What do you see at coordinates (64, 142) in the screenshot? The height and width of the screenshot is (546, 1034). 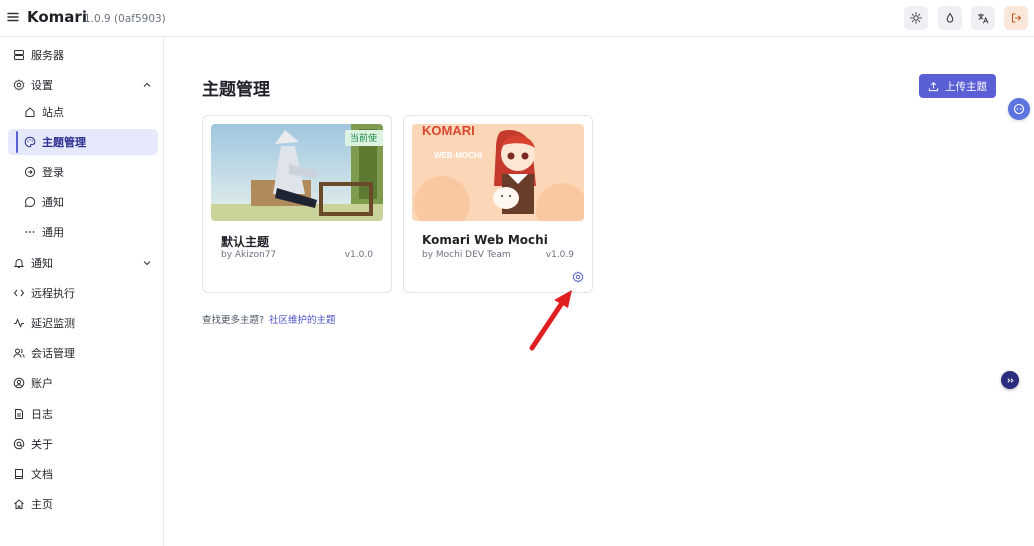 I see `sidebar-item-label: 主题管理` at bounding box center [64, 142].